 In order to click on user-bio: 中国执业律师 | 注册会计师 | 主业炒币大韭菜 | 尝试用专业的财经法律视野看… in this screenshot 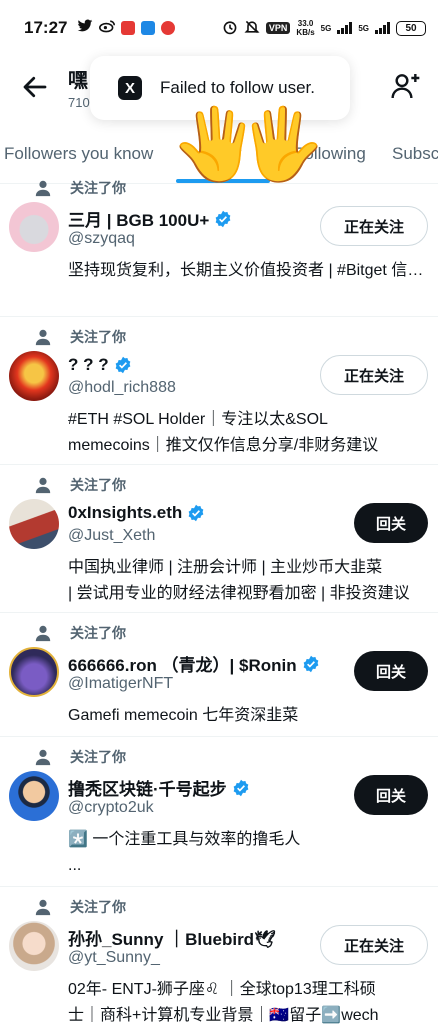, I will do `click(248, 581)`.